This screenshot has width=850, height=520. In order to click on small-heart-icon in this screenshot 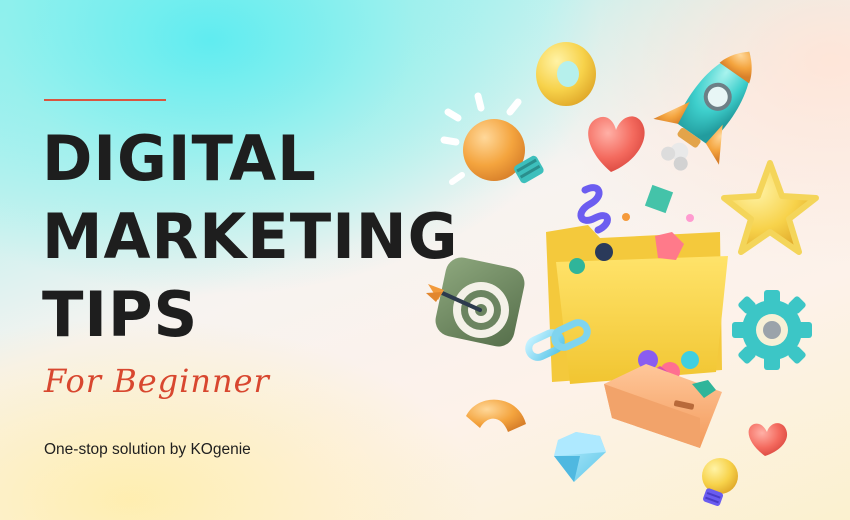, I will do `click(768, 439)`.